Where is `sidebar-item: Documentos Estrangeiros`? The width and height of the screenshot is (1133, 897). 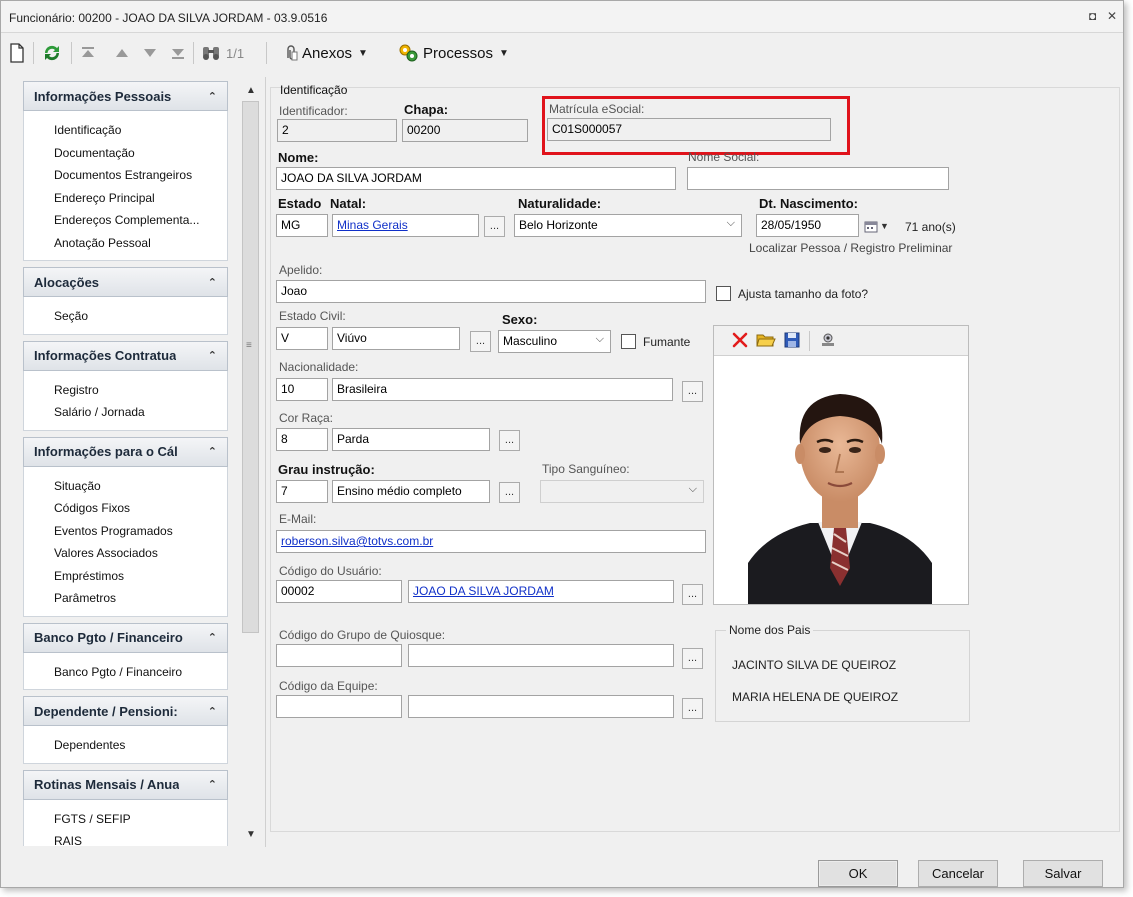 sidebar-item: Documentos Estrangeiros is located at coordinates (140, 175).